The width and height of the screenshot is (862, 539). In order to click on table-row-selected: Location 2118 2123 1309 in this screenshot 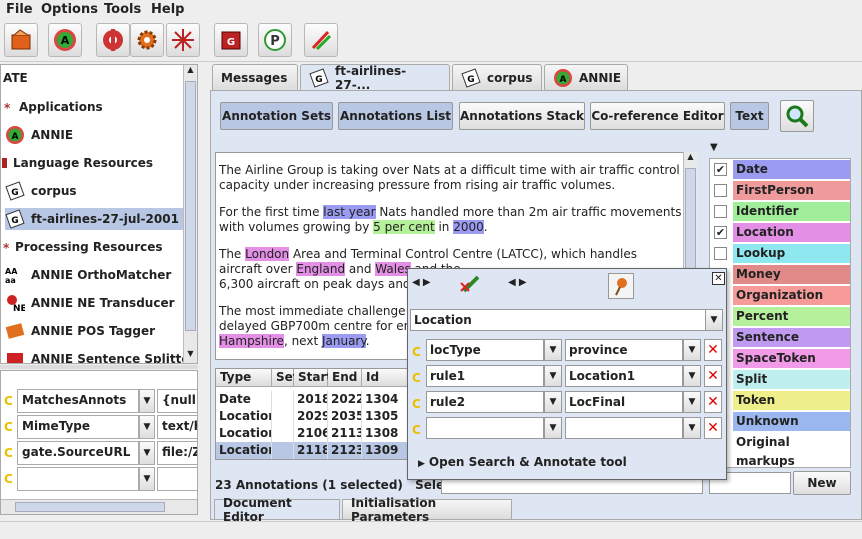, I will do `click(313, 450)`.